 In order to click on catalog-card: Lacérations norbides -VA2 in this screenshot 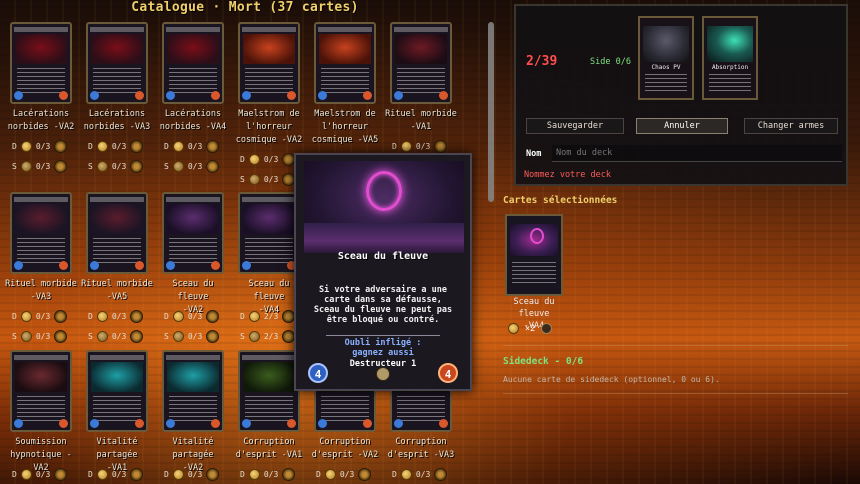, I will do `click(41, 78)`.